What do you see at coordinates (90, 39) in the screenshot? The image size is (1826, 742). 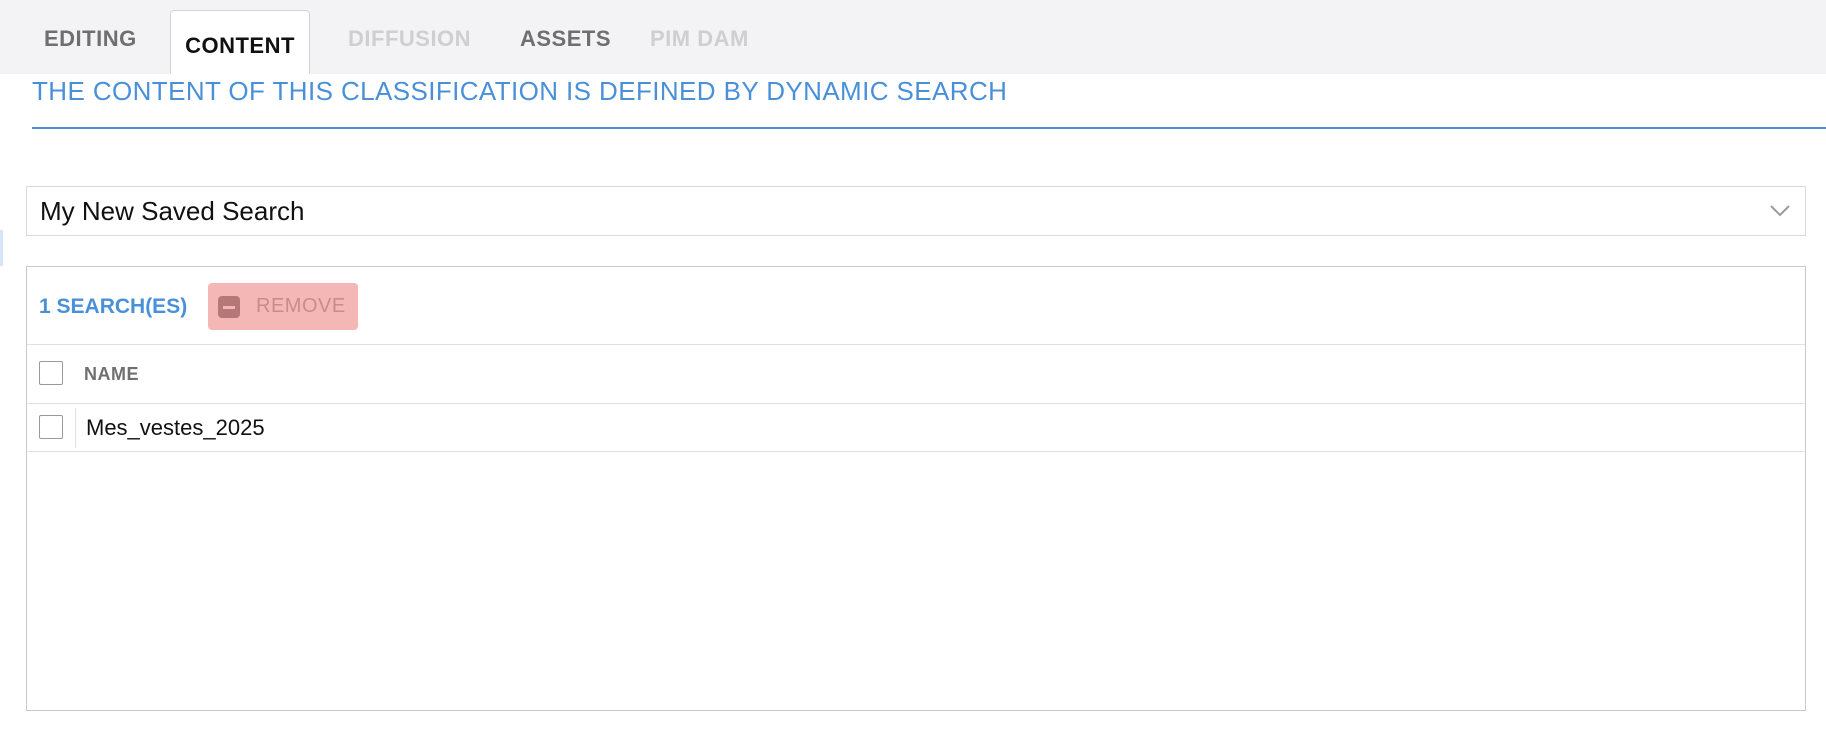 I see `tab-editing: EDITING` at bounding box center [90, 39].